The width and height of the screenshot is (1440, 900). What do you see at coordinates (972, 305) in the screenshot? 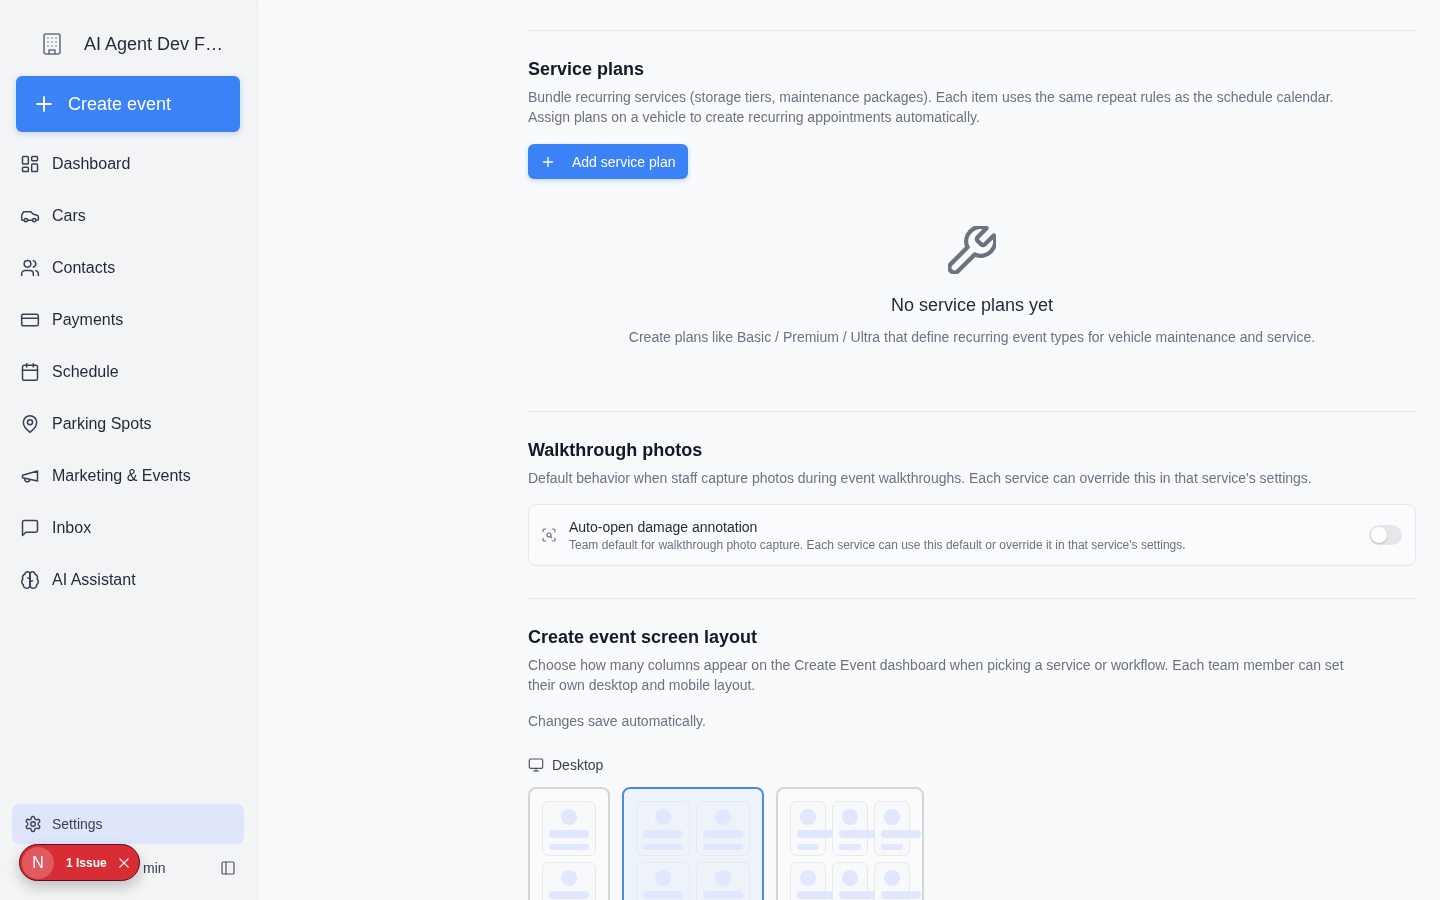
I see `empty-state-title: No service plans yet` at bounding box center [972, 305].